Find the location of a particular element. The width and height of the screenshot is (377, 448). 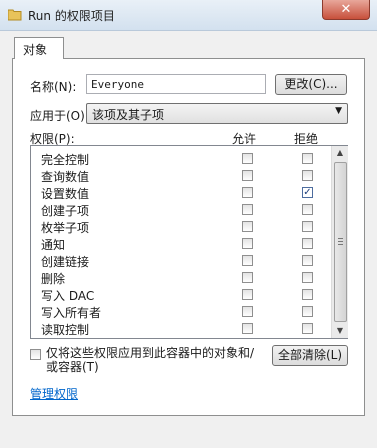

scroll-down-icon: ▼ is located at coordinates (340, 331).